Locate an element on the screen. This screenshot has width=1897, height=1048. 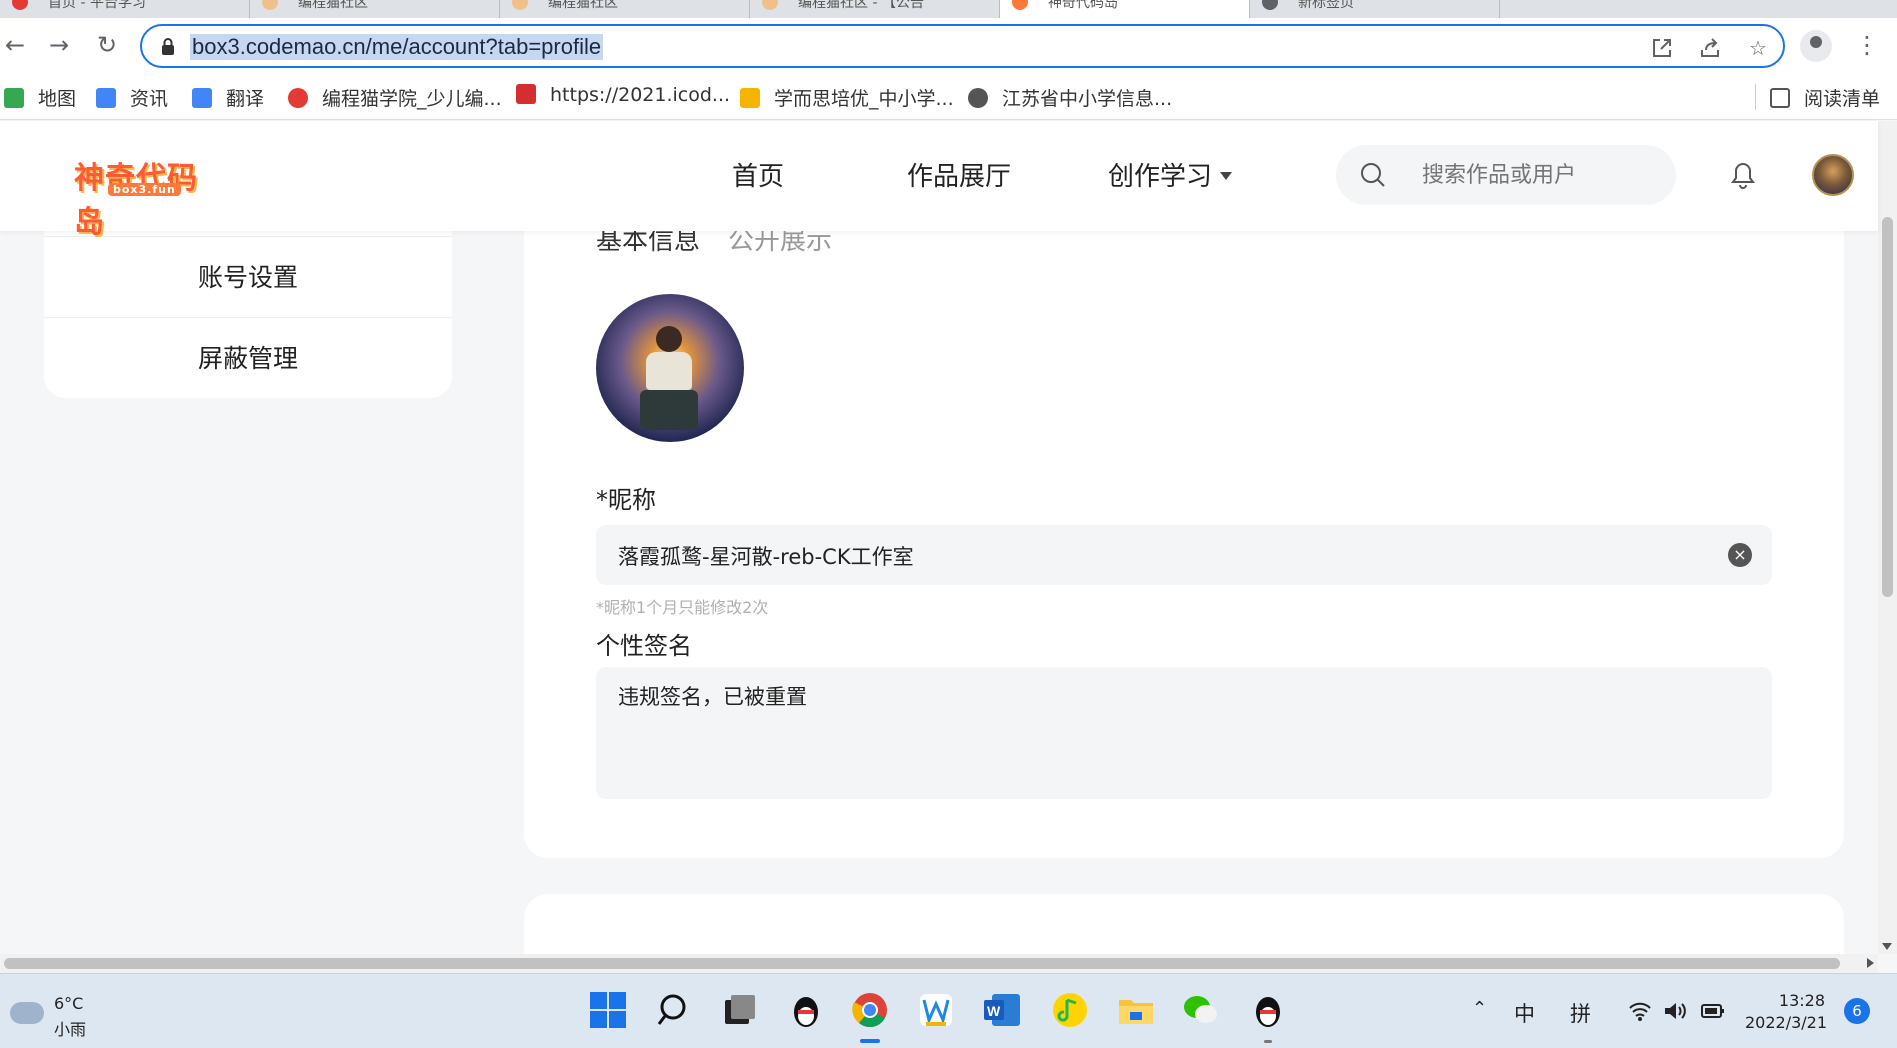
task-view-icon is located at coordinates (740, 1010).